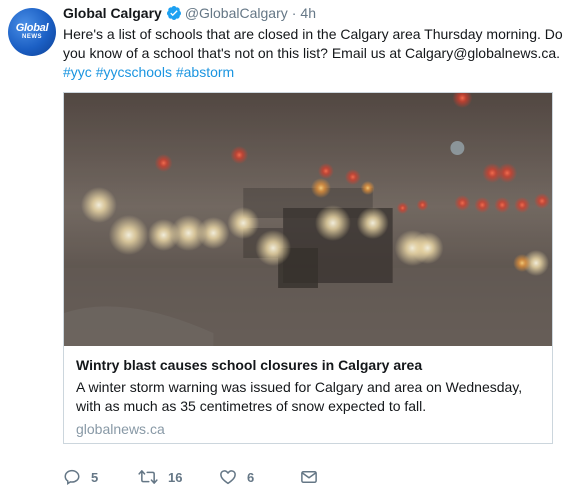 This screenshot has height=494, width=572. I want to click on retweet-button: 16, so click(178, 477).